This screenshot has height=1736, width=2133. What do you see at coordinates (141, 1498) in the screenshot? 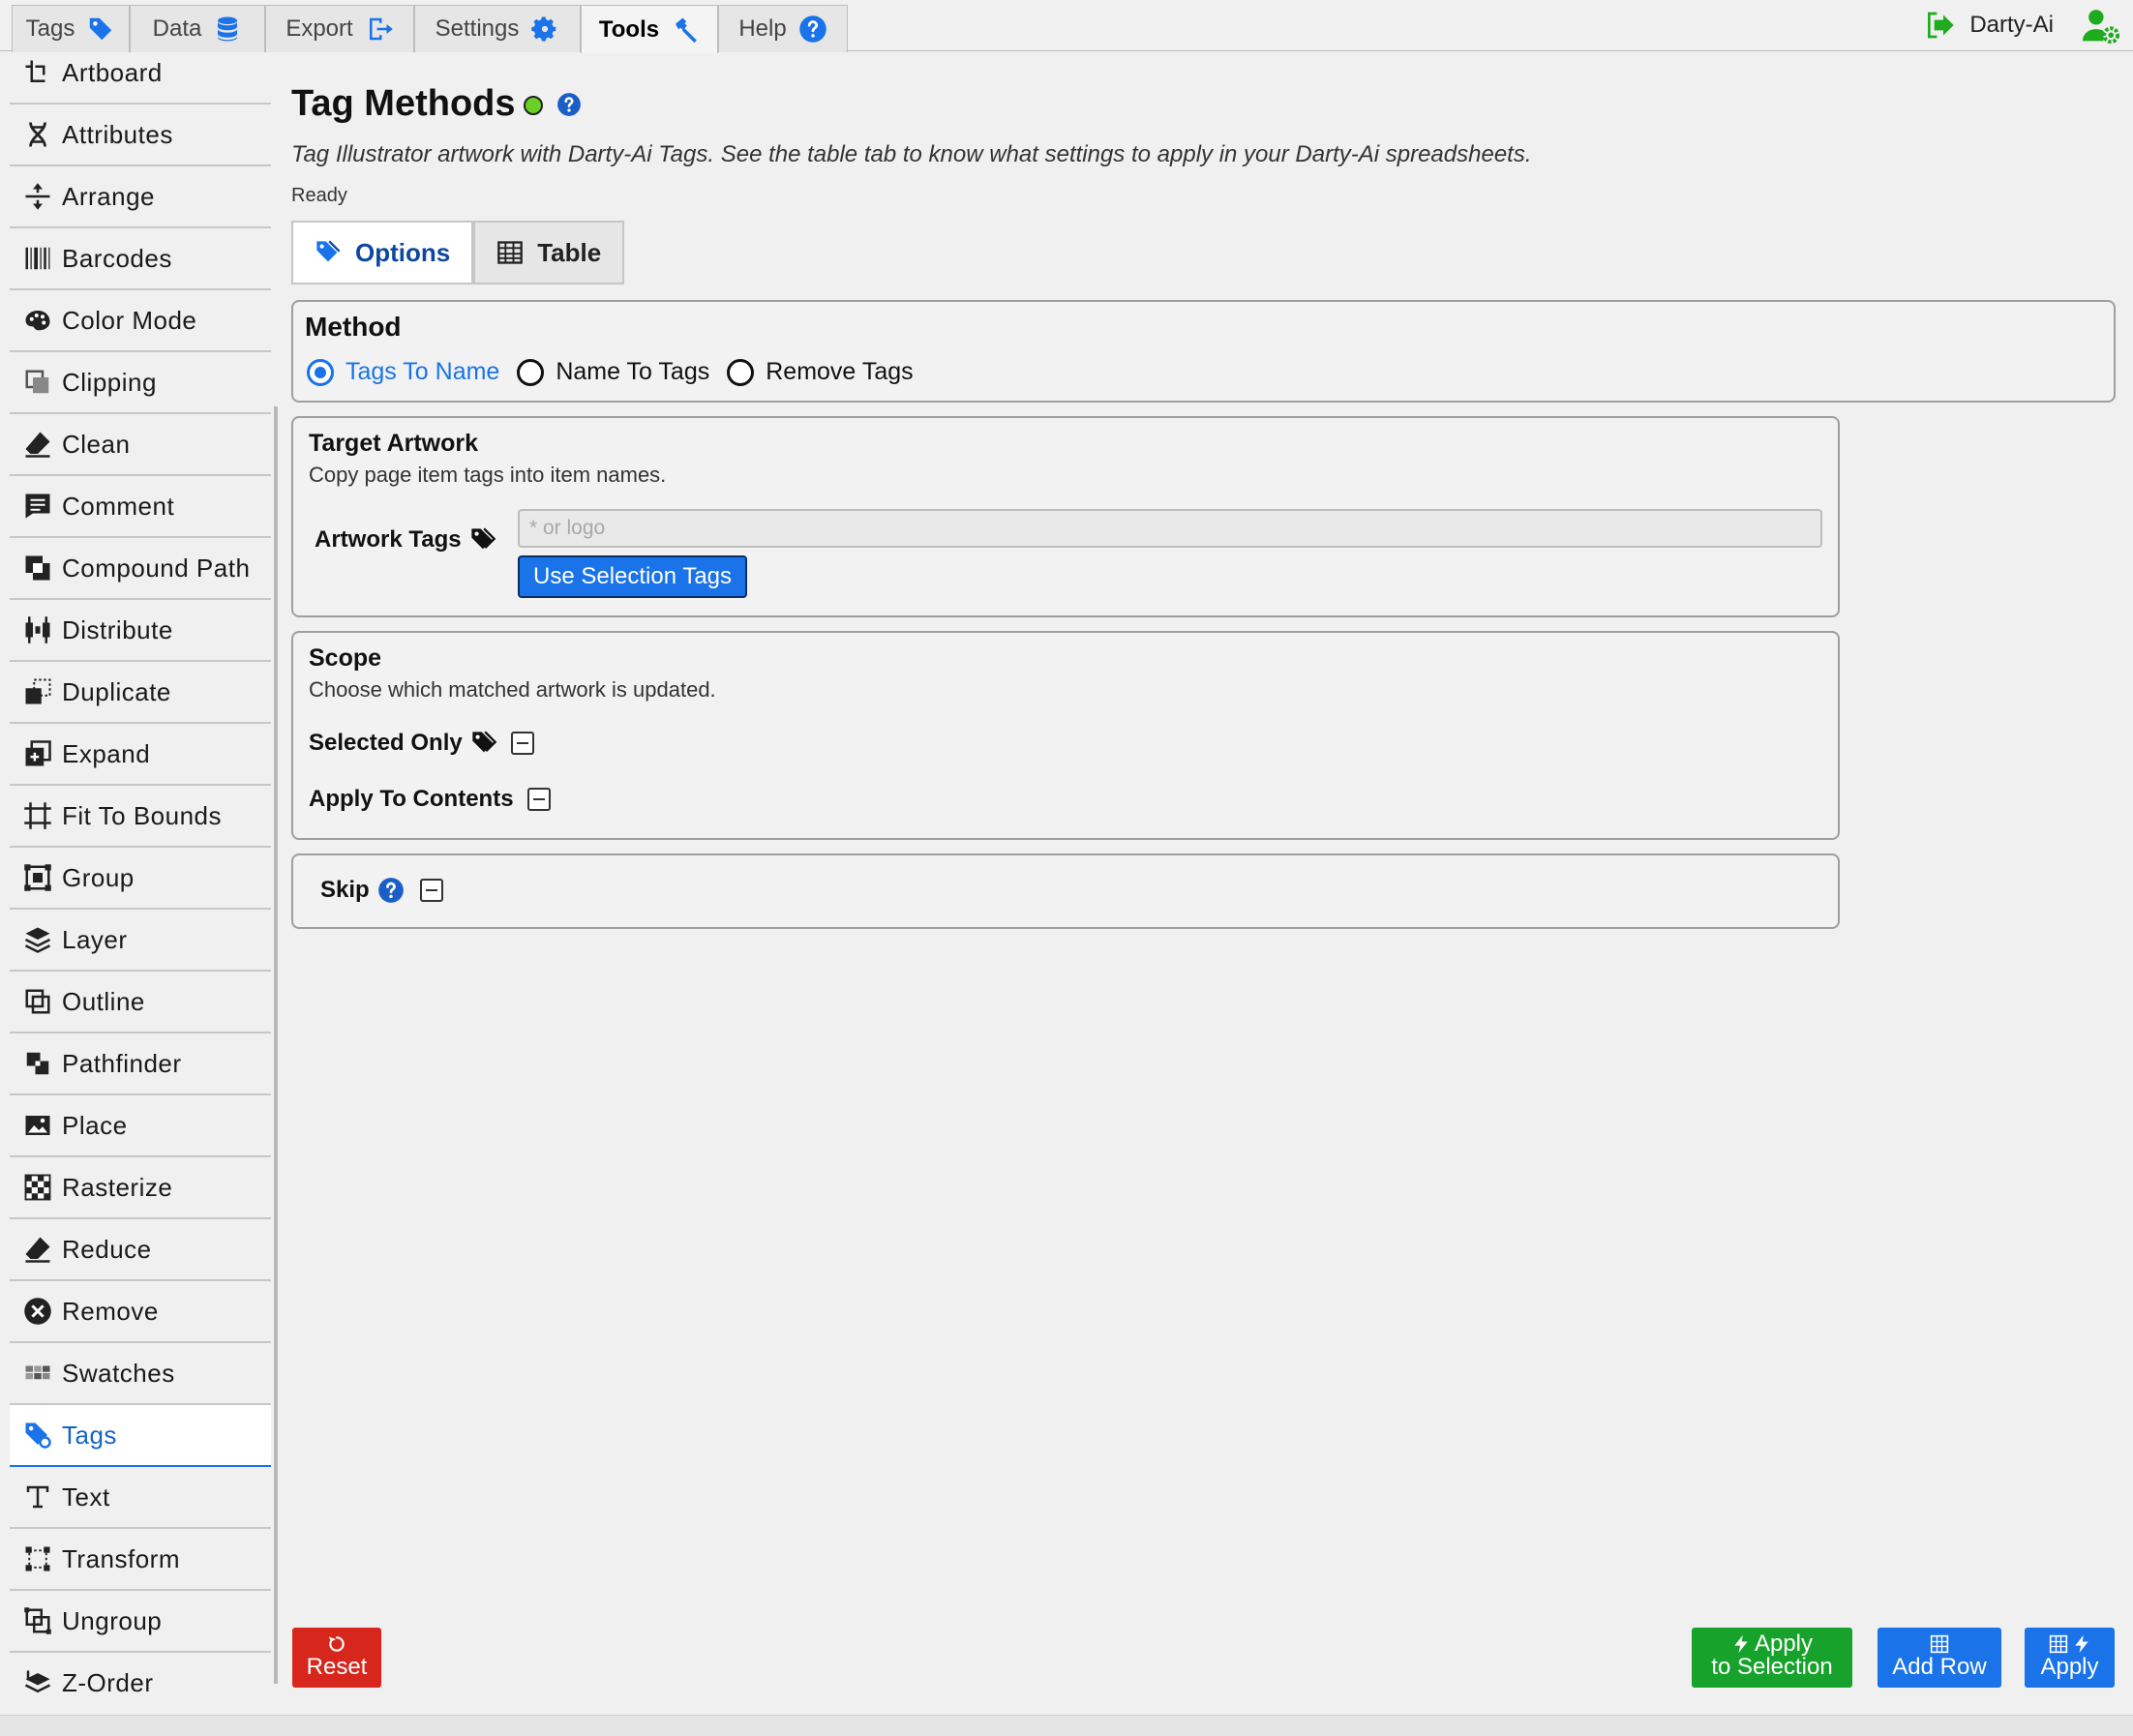
I see `sidebar-item-text: Text` at bounding box center [141, 1498].